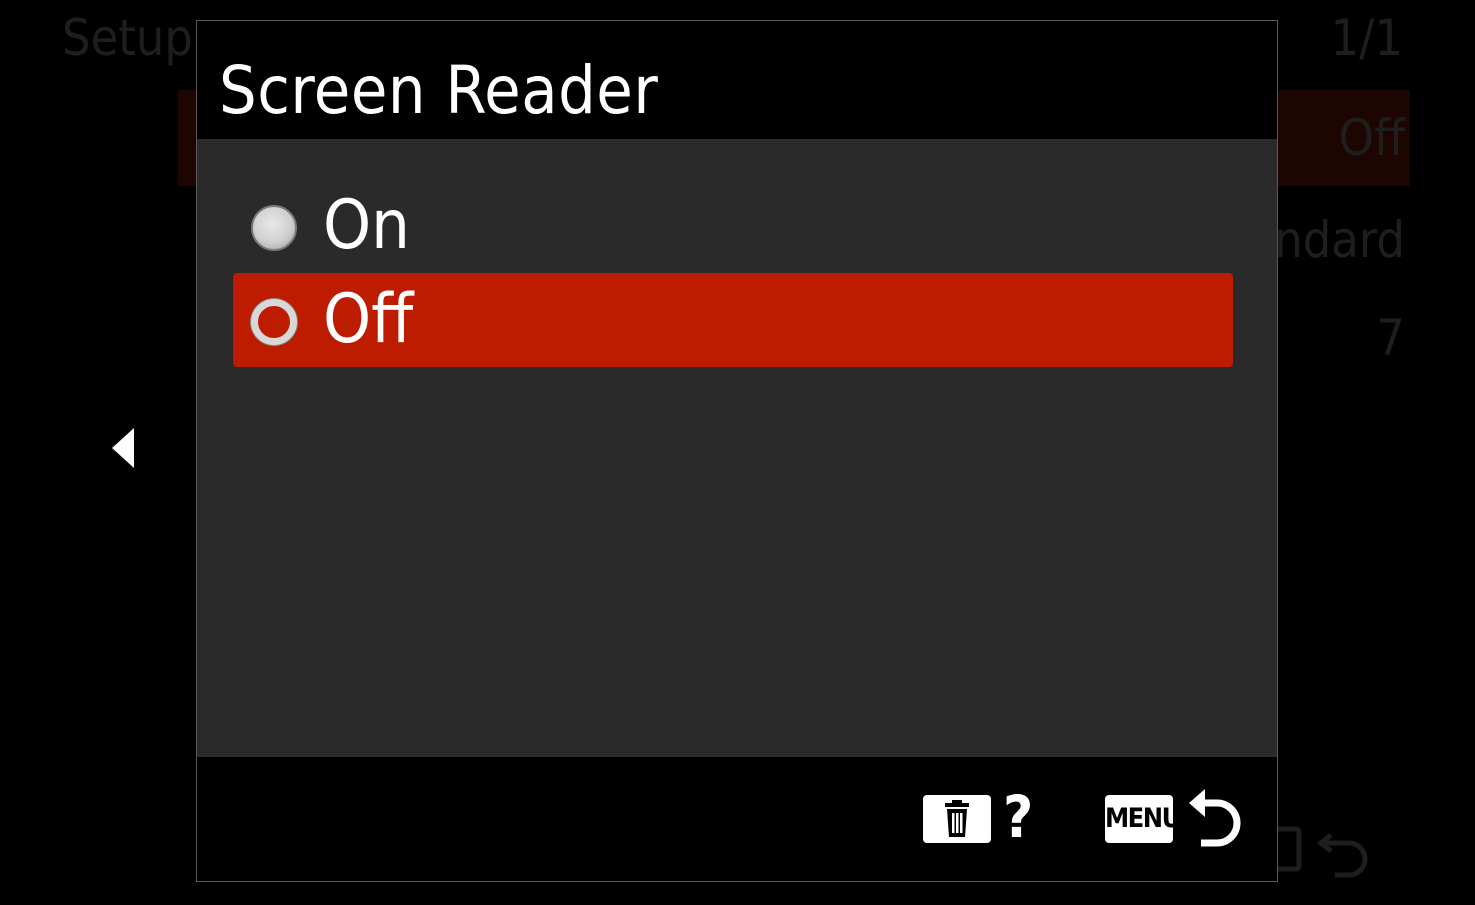 The width and height of the screenshot is (1475, 905). Describe the element at coordinates (1339, 240) in the screenshot. I see `background-row-value: ndard` at that location.